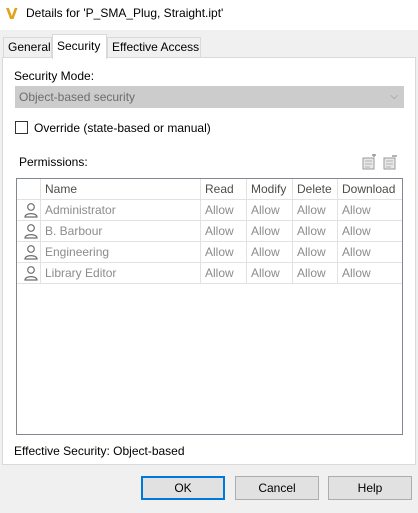 This screenshot has height=513, width=418. I want to click on column-header-modify: Modify, so click(270, 189).